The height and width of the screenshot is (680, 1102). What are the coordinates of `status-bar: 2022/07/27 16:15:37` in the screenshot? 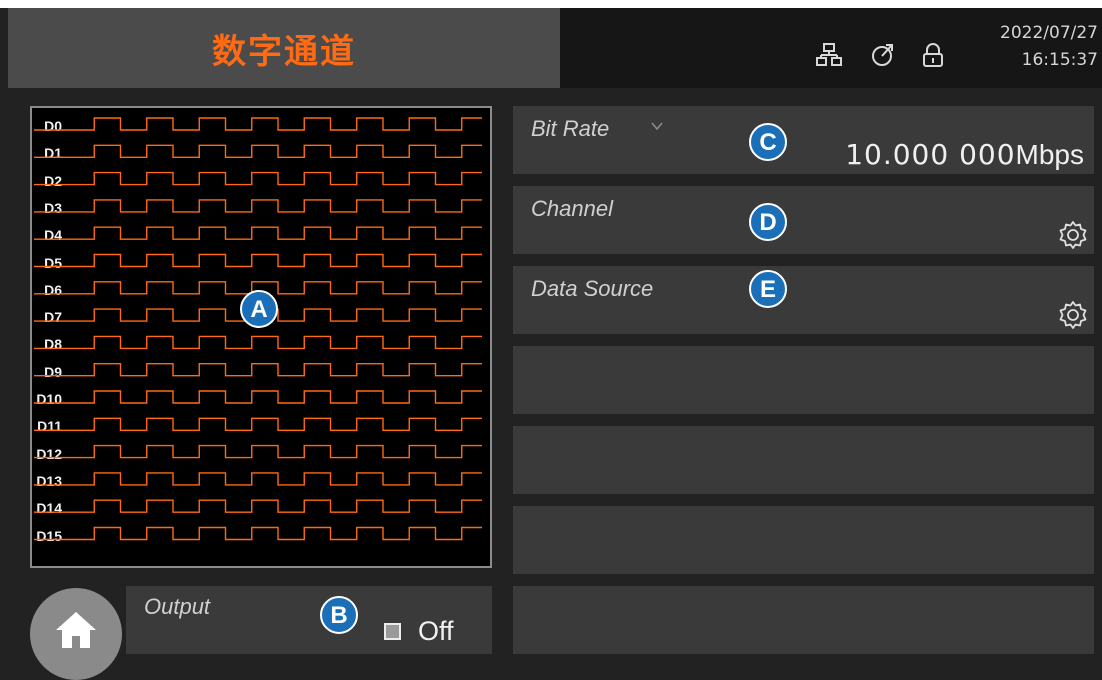 It's located at (831, 48).